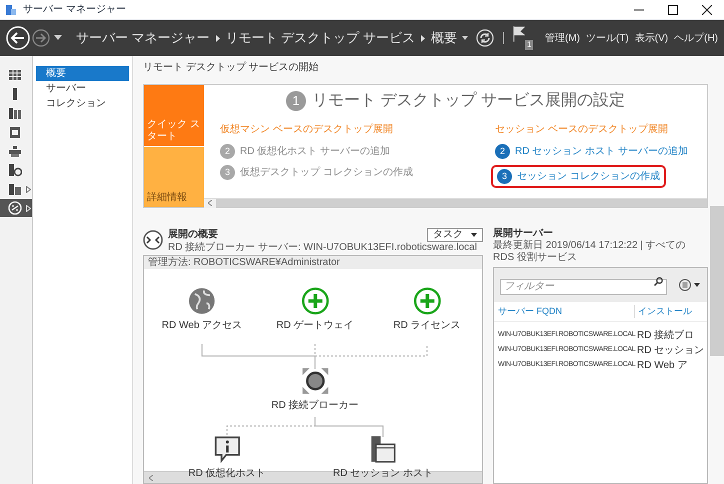  I want to click on server-window-icon, so click(383, 449).